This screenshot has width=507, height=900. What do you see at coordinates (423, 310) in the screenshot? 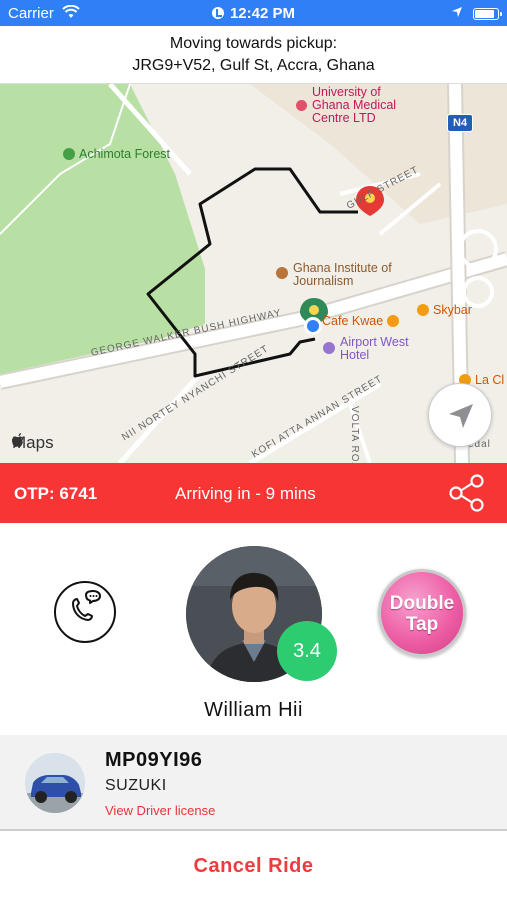
I see `bar-icon` at bounding box center [423, 310].